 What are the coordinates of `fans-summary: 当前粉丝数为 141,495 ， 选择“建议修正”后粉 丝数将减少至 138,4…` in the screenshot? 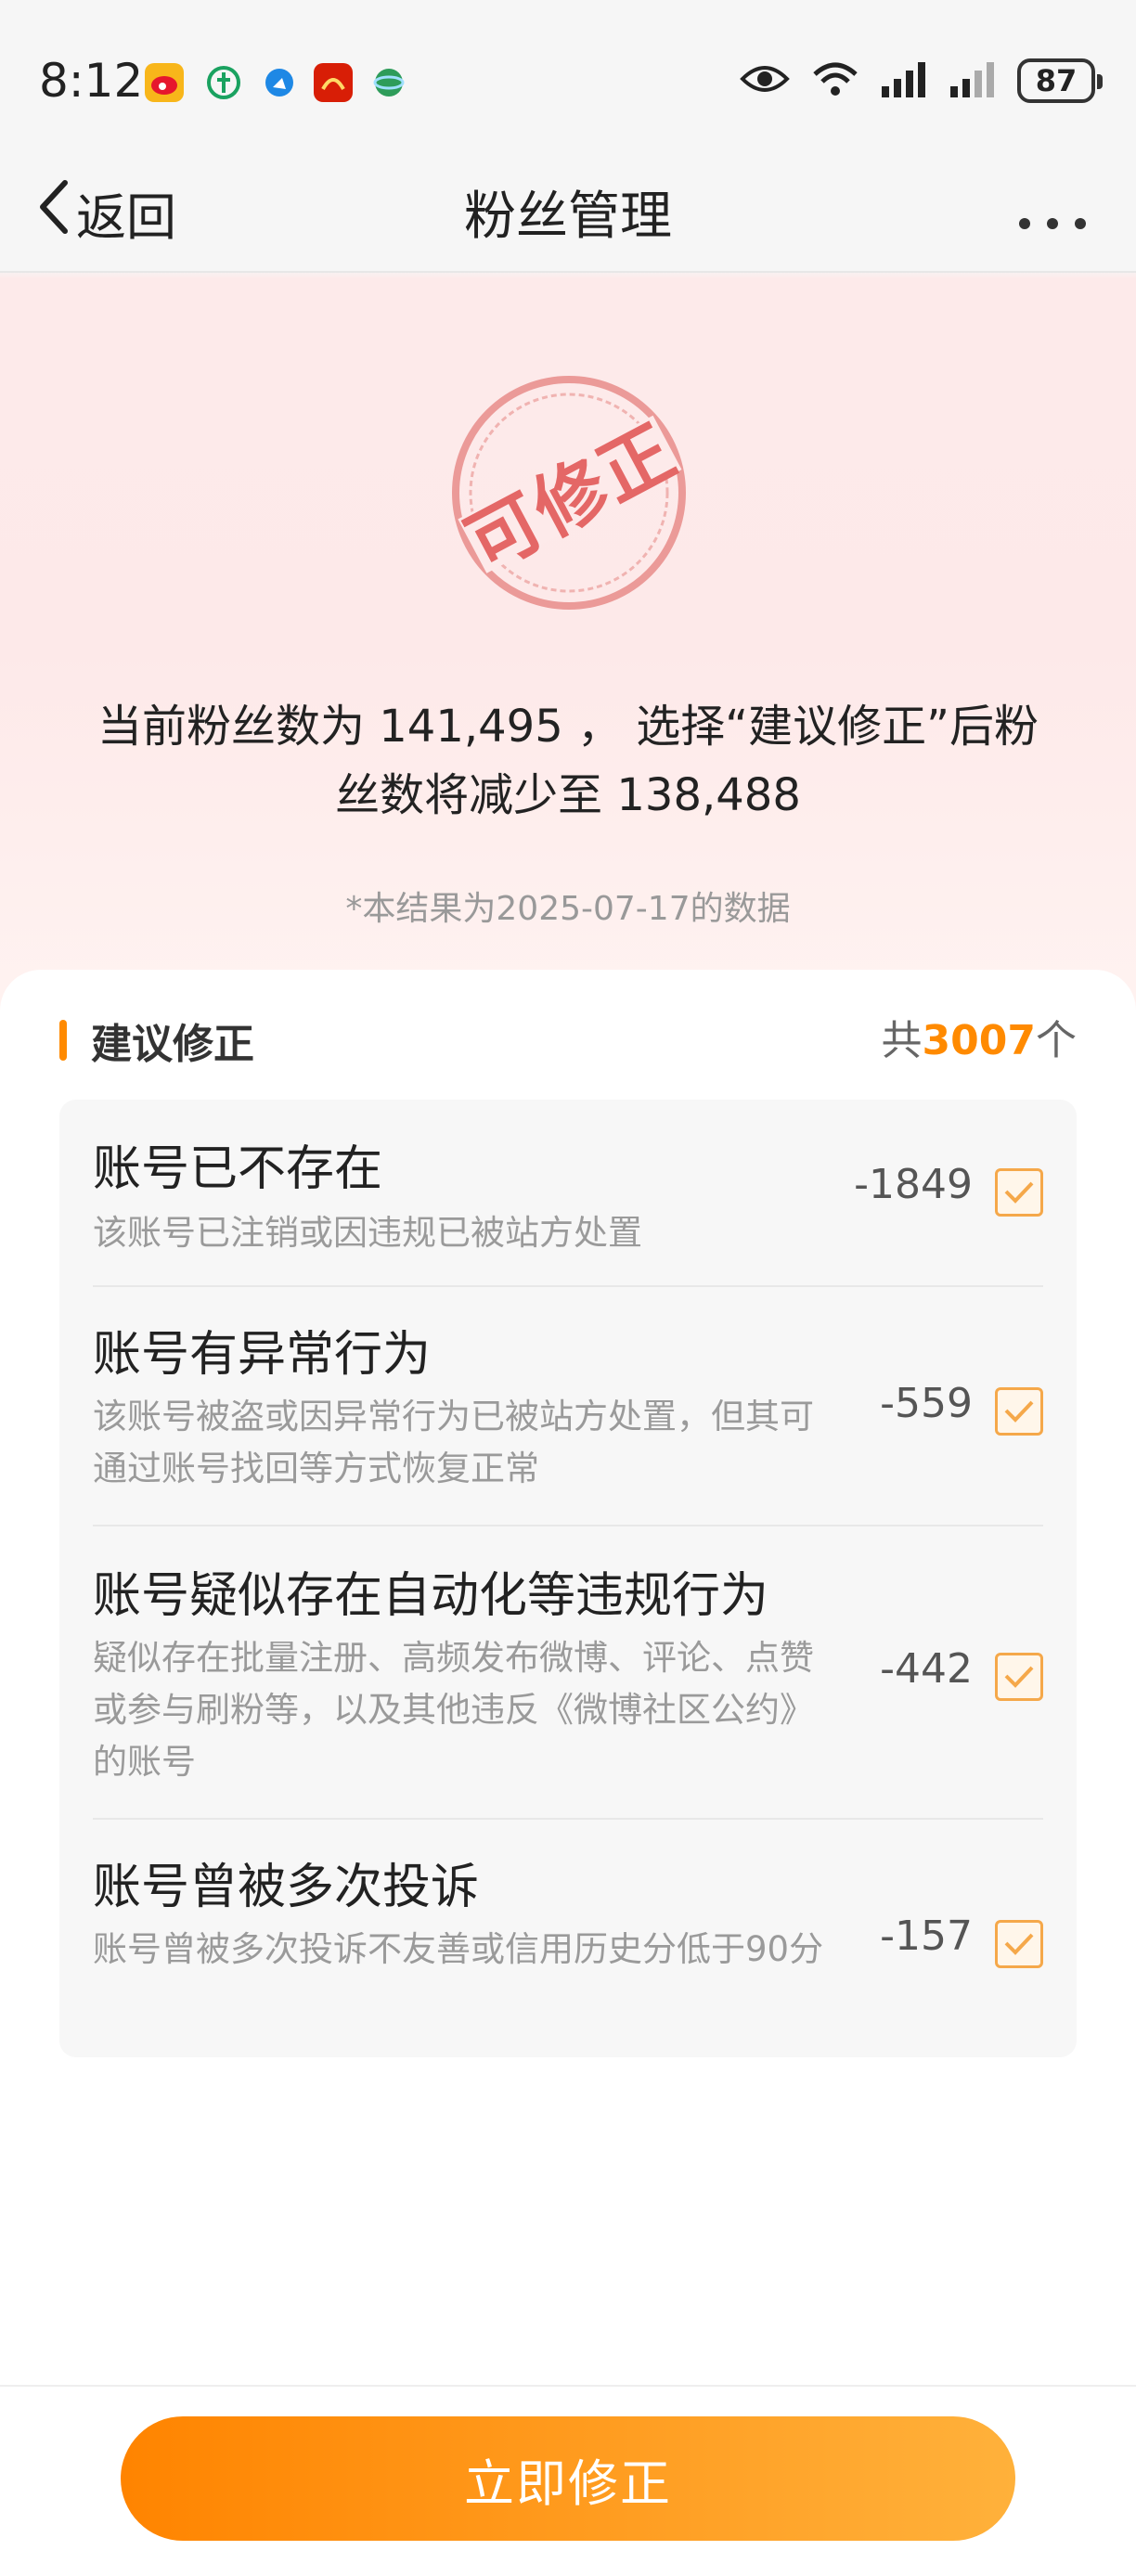 It's located at (568, 761).